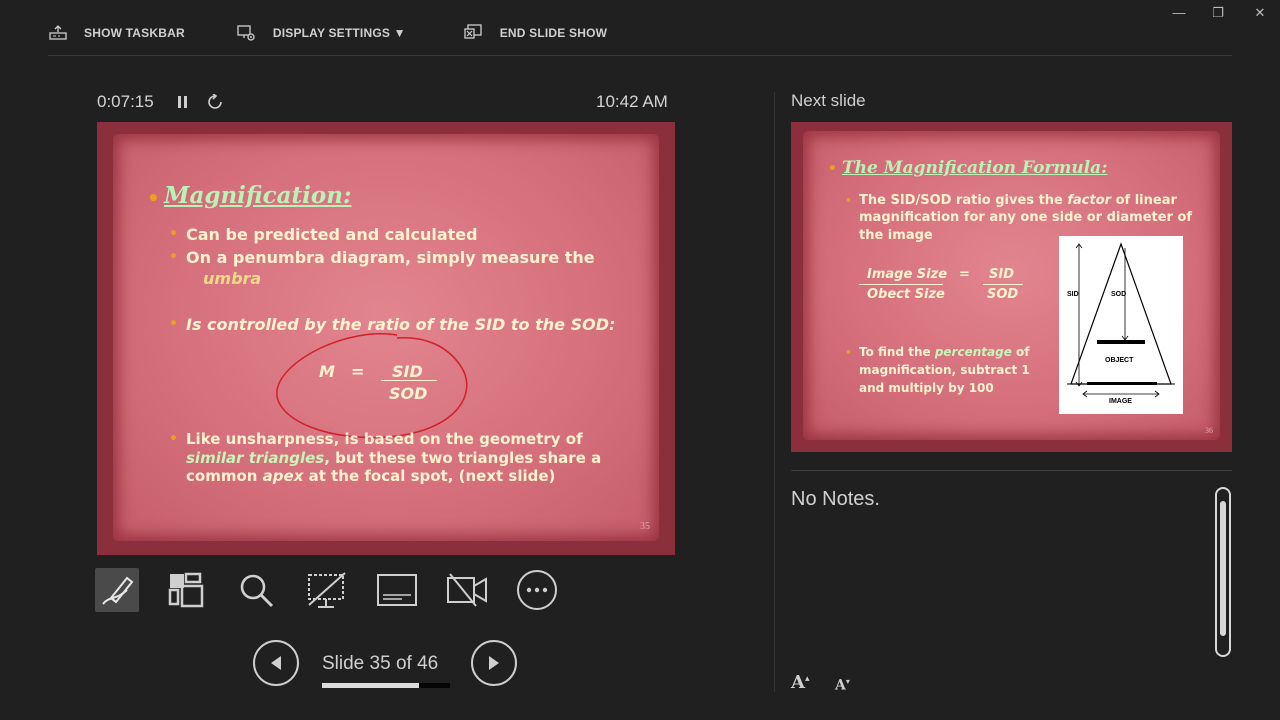 The height and width of the screenshot is (720, 1280). I want to click on sid-label: SID, so click(1073, 294).